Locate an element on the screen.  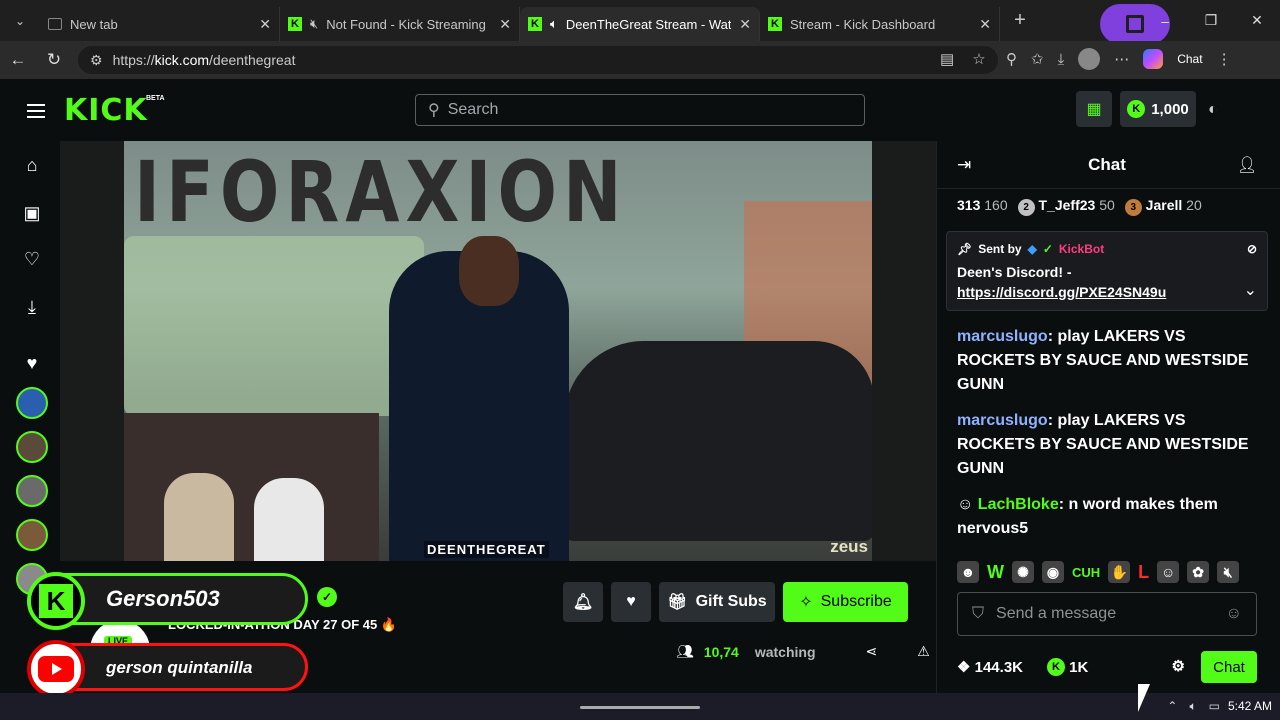
battery-icon: ▭ is located at coordinates (1214, 706).